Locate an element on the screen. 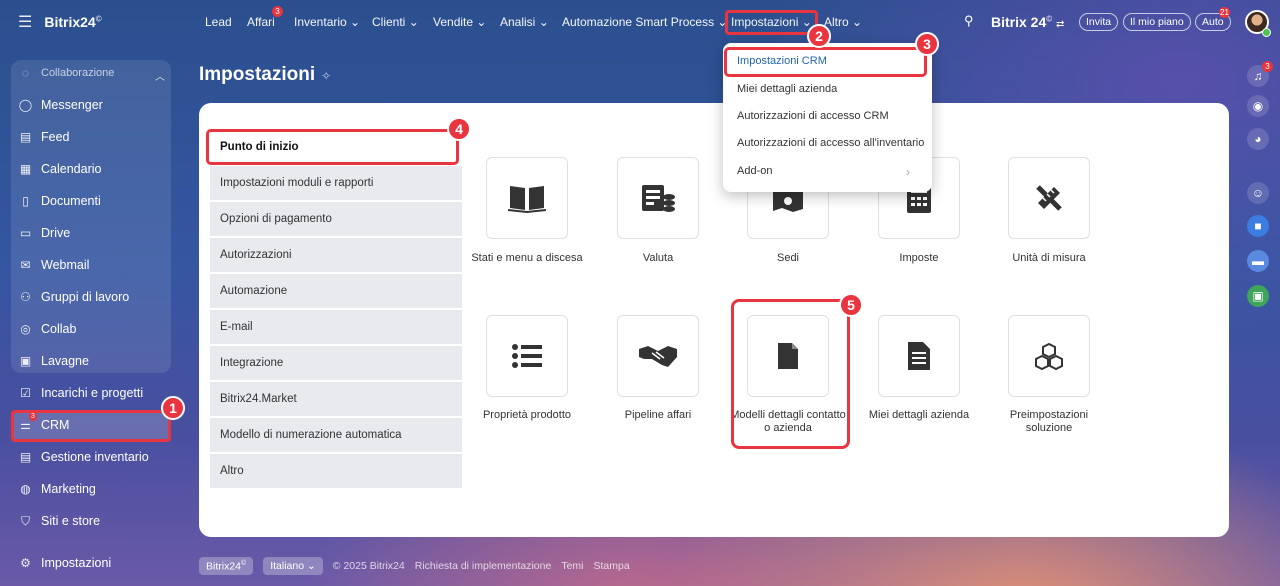  page-title-text: Impostazioni is located at coordinates (257, 74).